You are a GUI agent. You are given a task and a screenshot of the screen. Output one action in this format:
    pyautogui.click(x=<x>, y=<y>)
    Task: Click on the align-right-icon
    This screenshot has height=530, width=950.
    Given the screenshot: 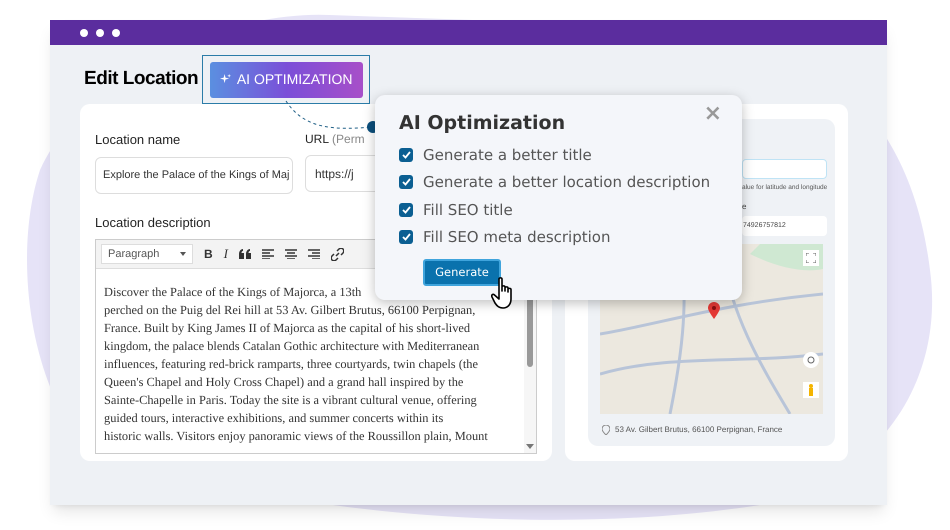 What is the action you would take?
    pyautogui.click(x=314, y=254)
    